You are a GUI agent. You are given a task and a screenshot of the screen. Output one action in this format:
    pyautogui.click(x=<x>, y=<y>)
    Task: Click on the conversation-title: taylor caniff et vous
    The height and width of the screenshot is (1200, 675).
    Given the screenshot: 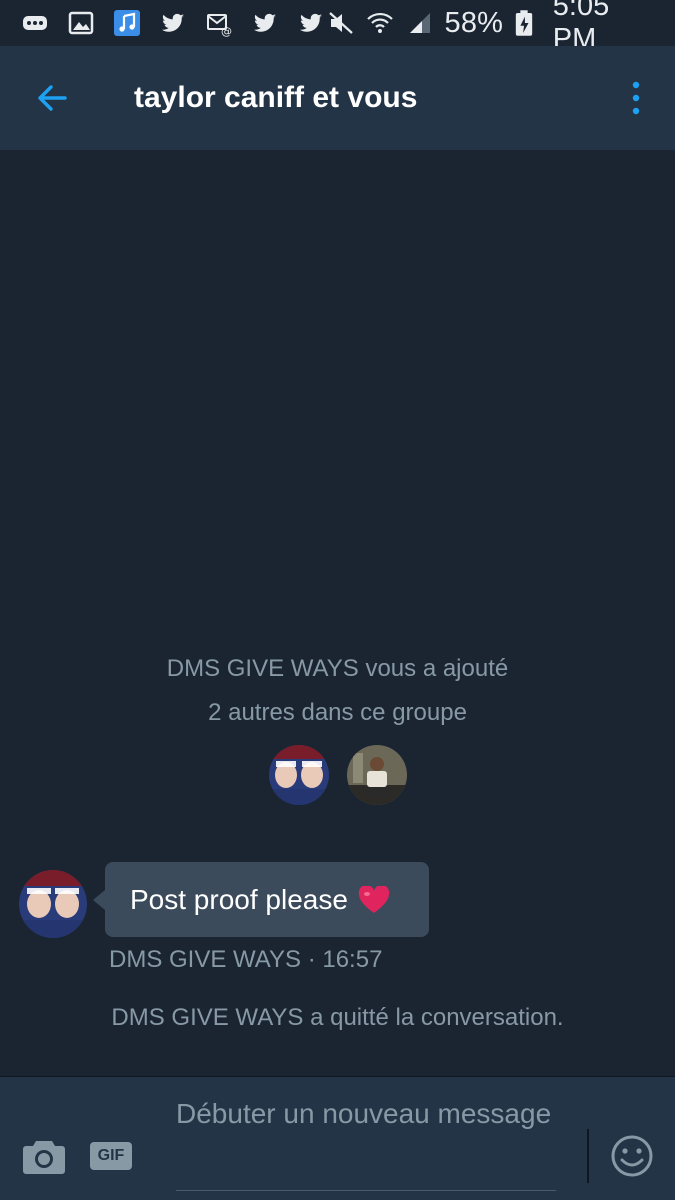 What is the action you would take?
    pyautogui.click(x=276, y=97)
    